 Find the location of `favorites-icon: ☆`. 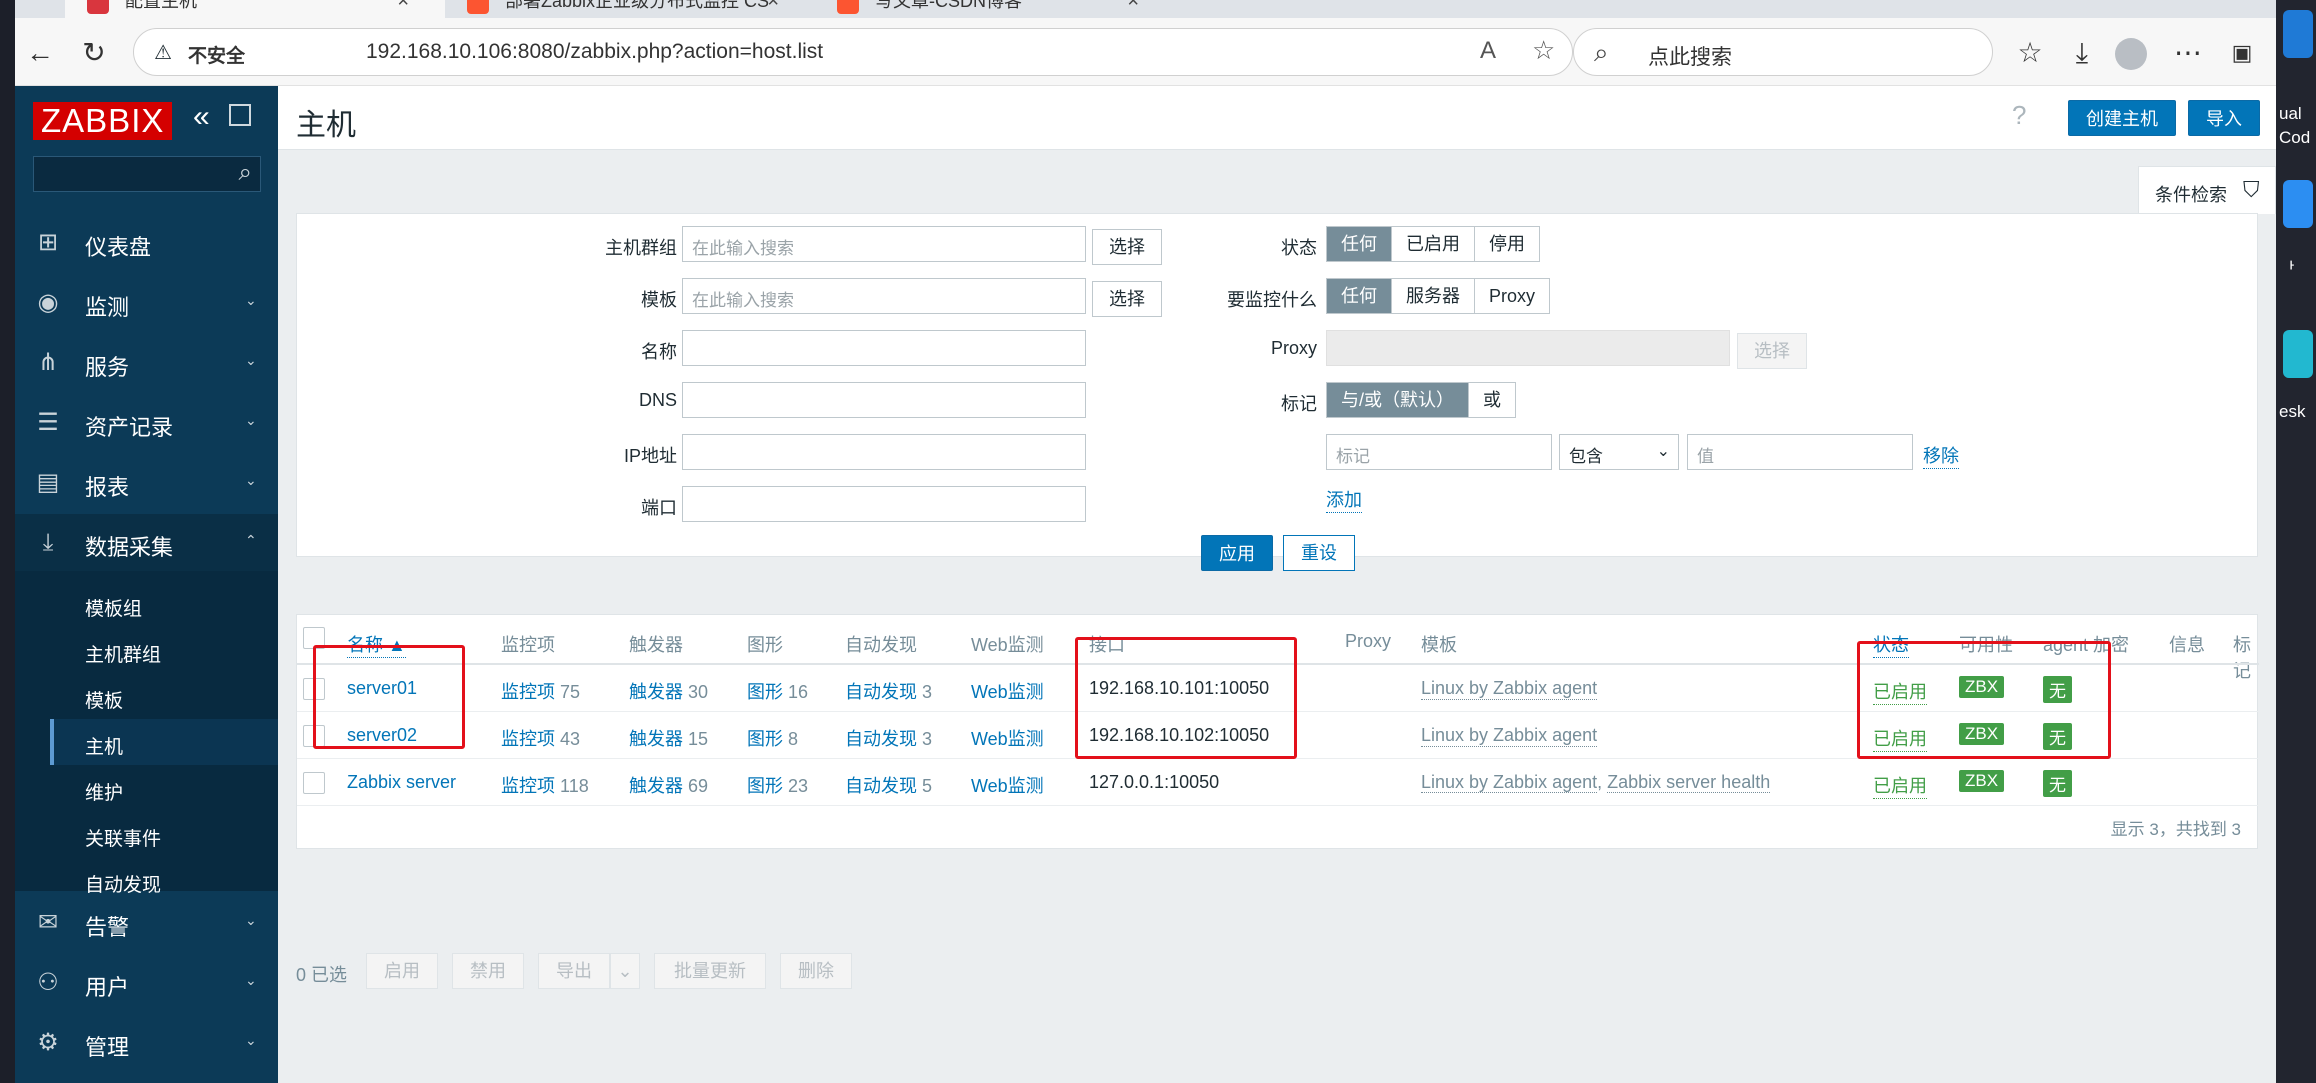

favorites-icon: ☆ is located at coordinates (2030, 53).